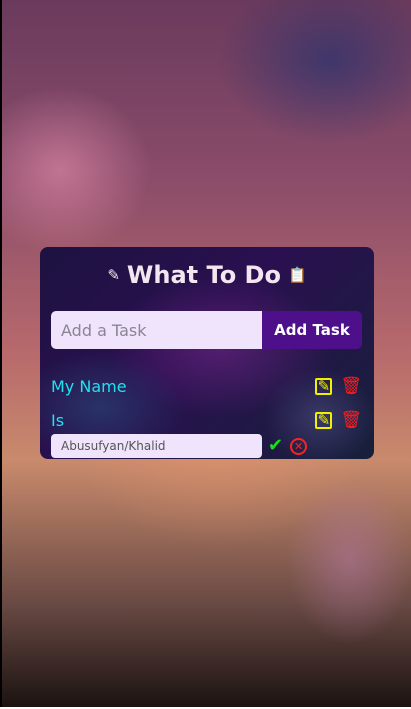 Image resolution: width=411 pixels, height=709 pixels. What do you see at coordinates (113, 275) in the screenshot?
I see `pencil-icon: ✎` at bounding box center [113, 275].